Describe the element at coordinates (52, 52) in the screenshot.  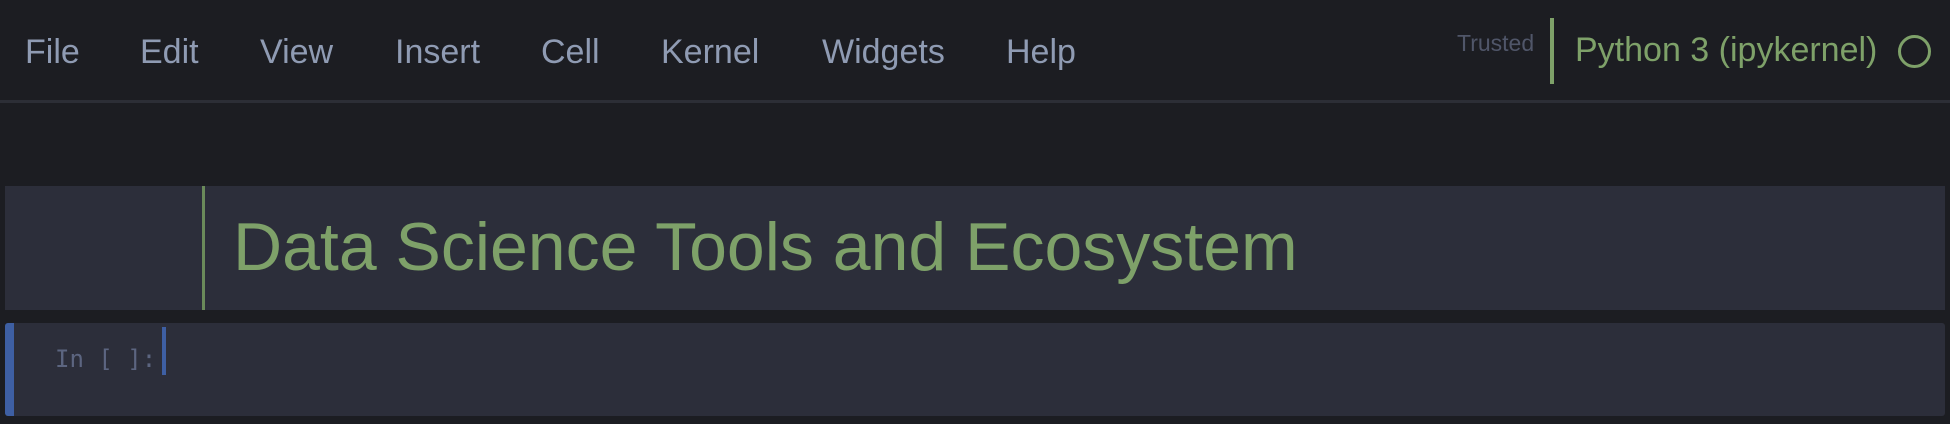
I see `menu-file: File` at that location.